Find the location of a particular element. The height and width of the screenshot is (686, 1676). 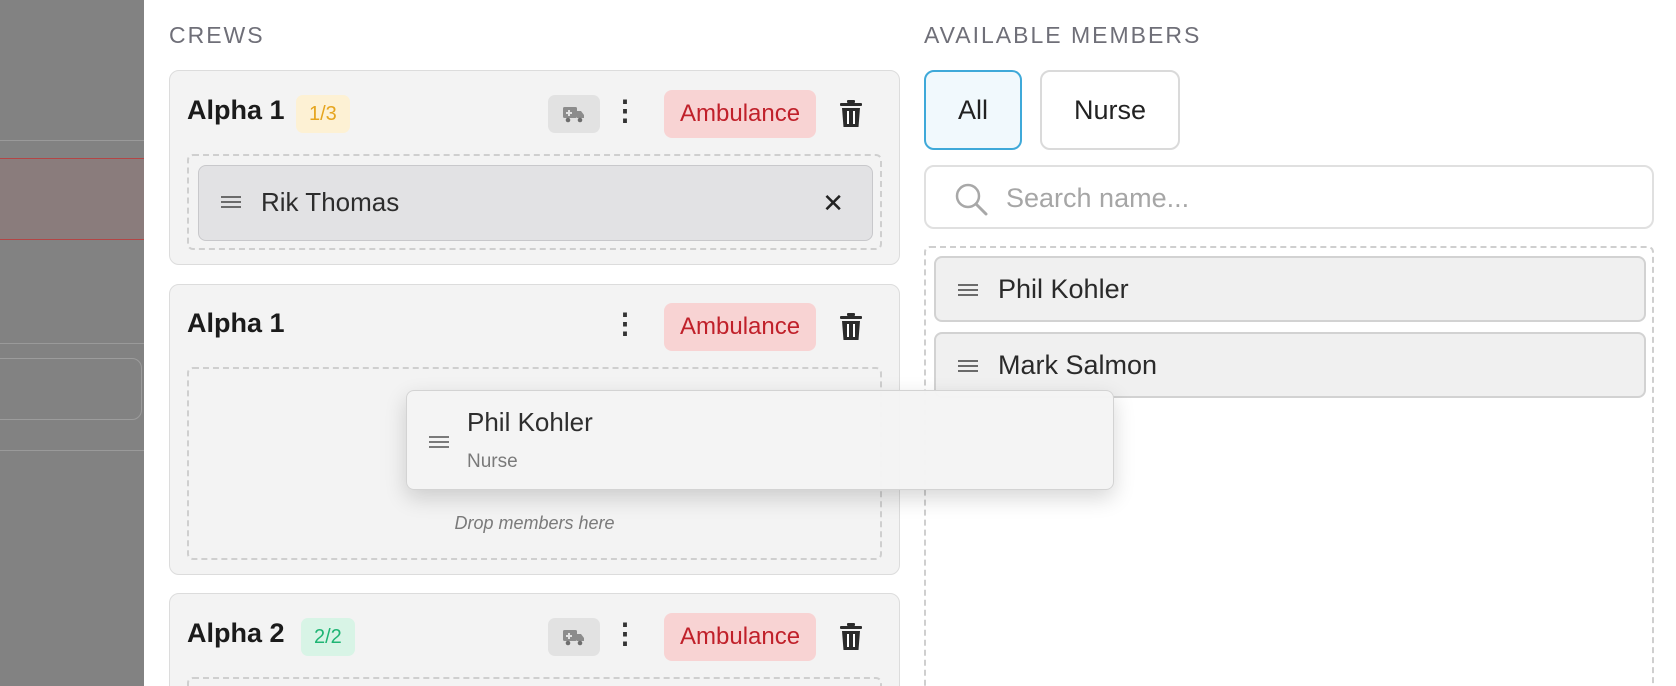

crew-capacity-badge: 1/3 is located at coordinates (323, 114).